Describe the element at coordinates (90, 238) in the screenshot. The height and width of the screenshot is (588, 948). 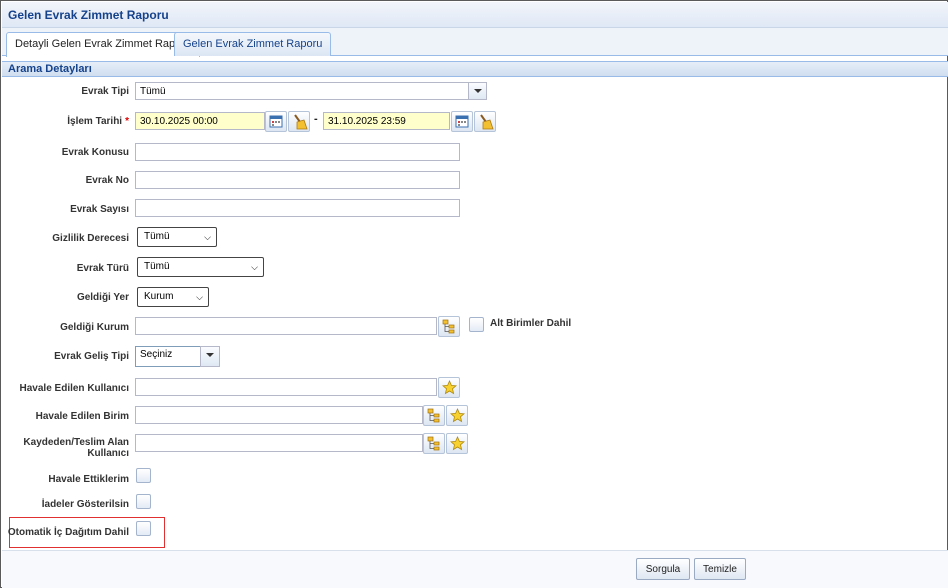
I see `gizlilik-derecesi-label: Gizlilik Derecesi` at that location.